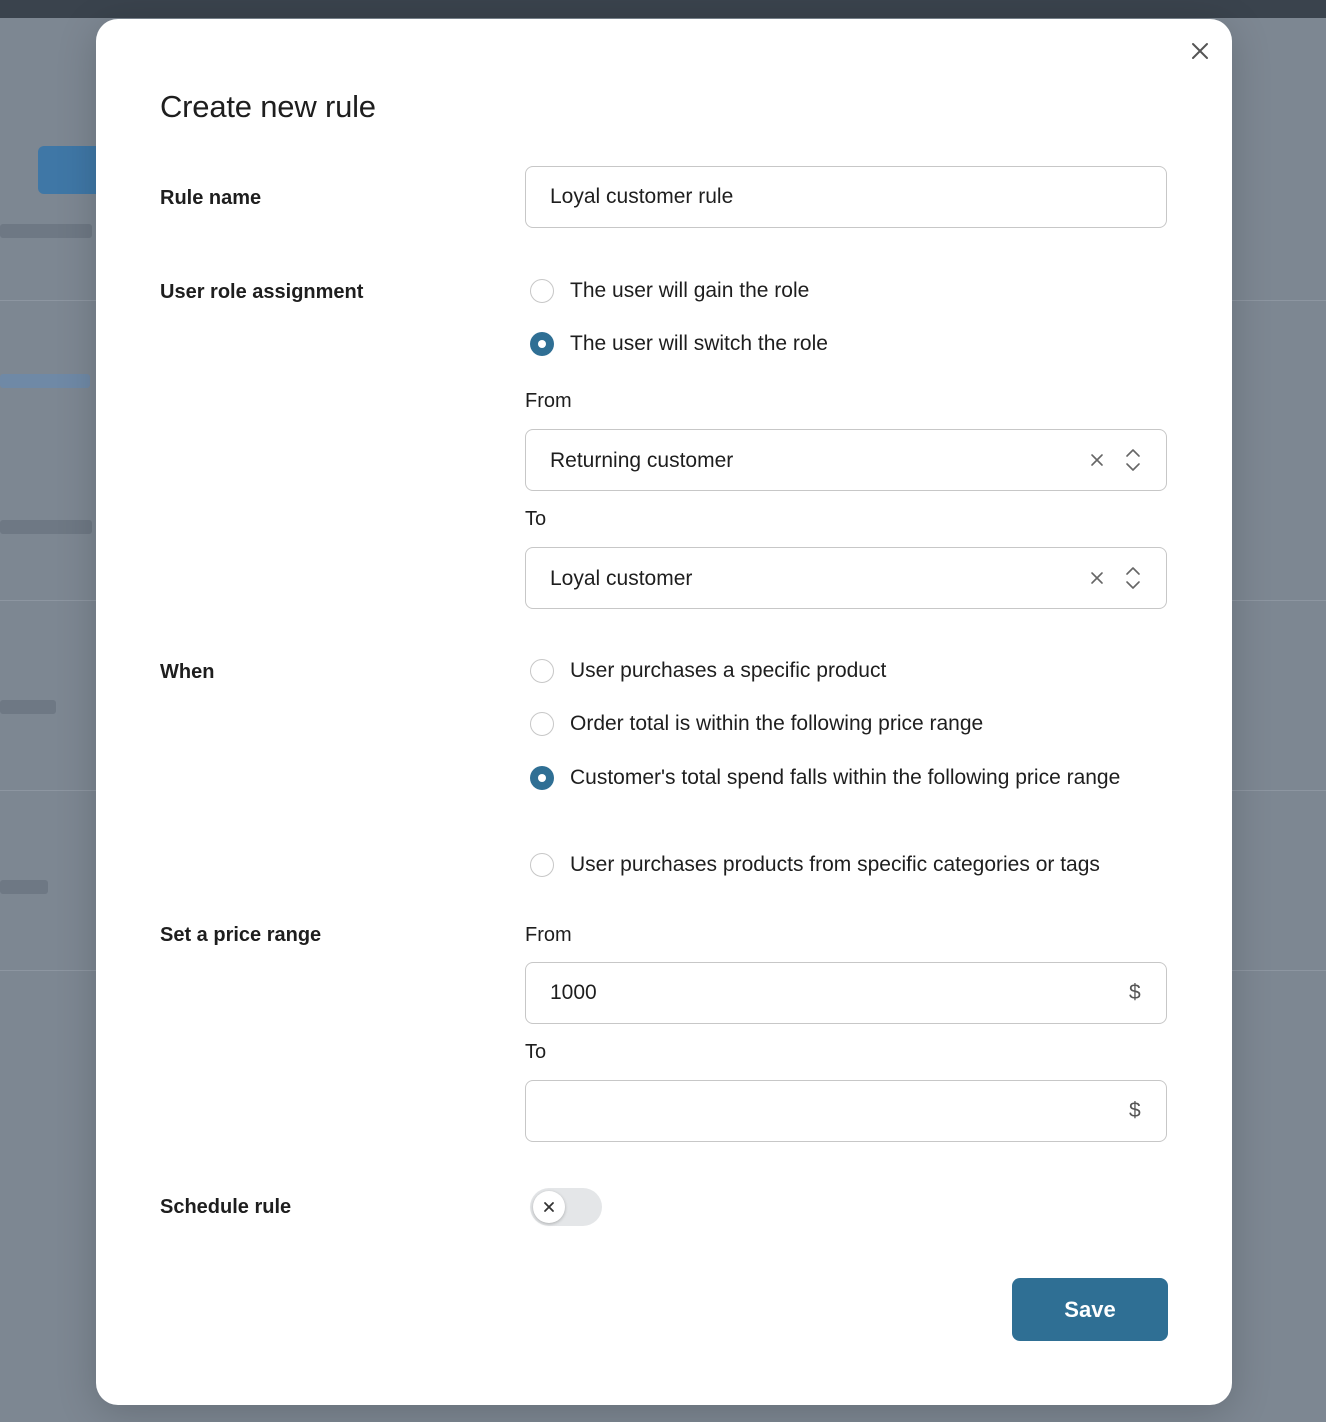 The image size is (1326, 1422). I want to click on price-to-field: $, so click(846, 1111).